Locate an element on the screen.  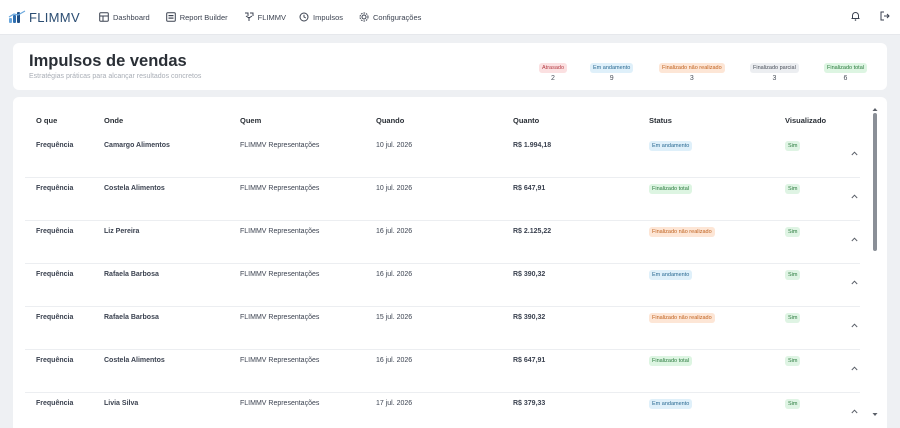
status-summary-finalizado-total: Finalizado total 6 is located at coordinates (845, 72).